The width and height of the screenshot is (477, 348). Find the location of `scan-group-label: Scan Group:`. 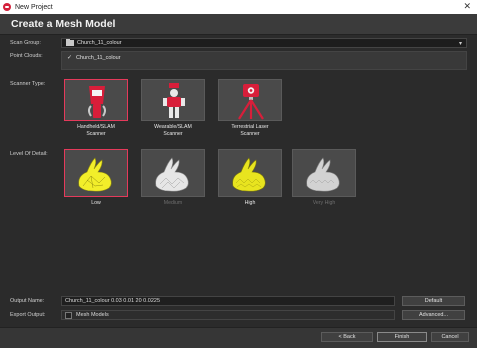

scan-group-label: Scan Group: is located at coordinates (25, 43).